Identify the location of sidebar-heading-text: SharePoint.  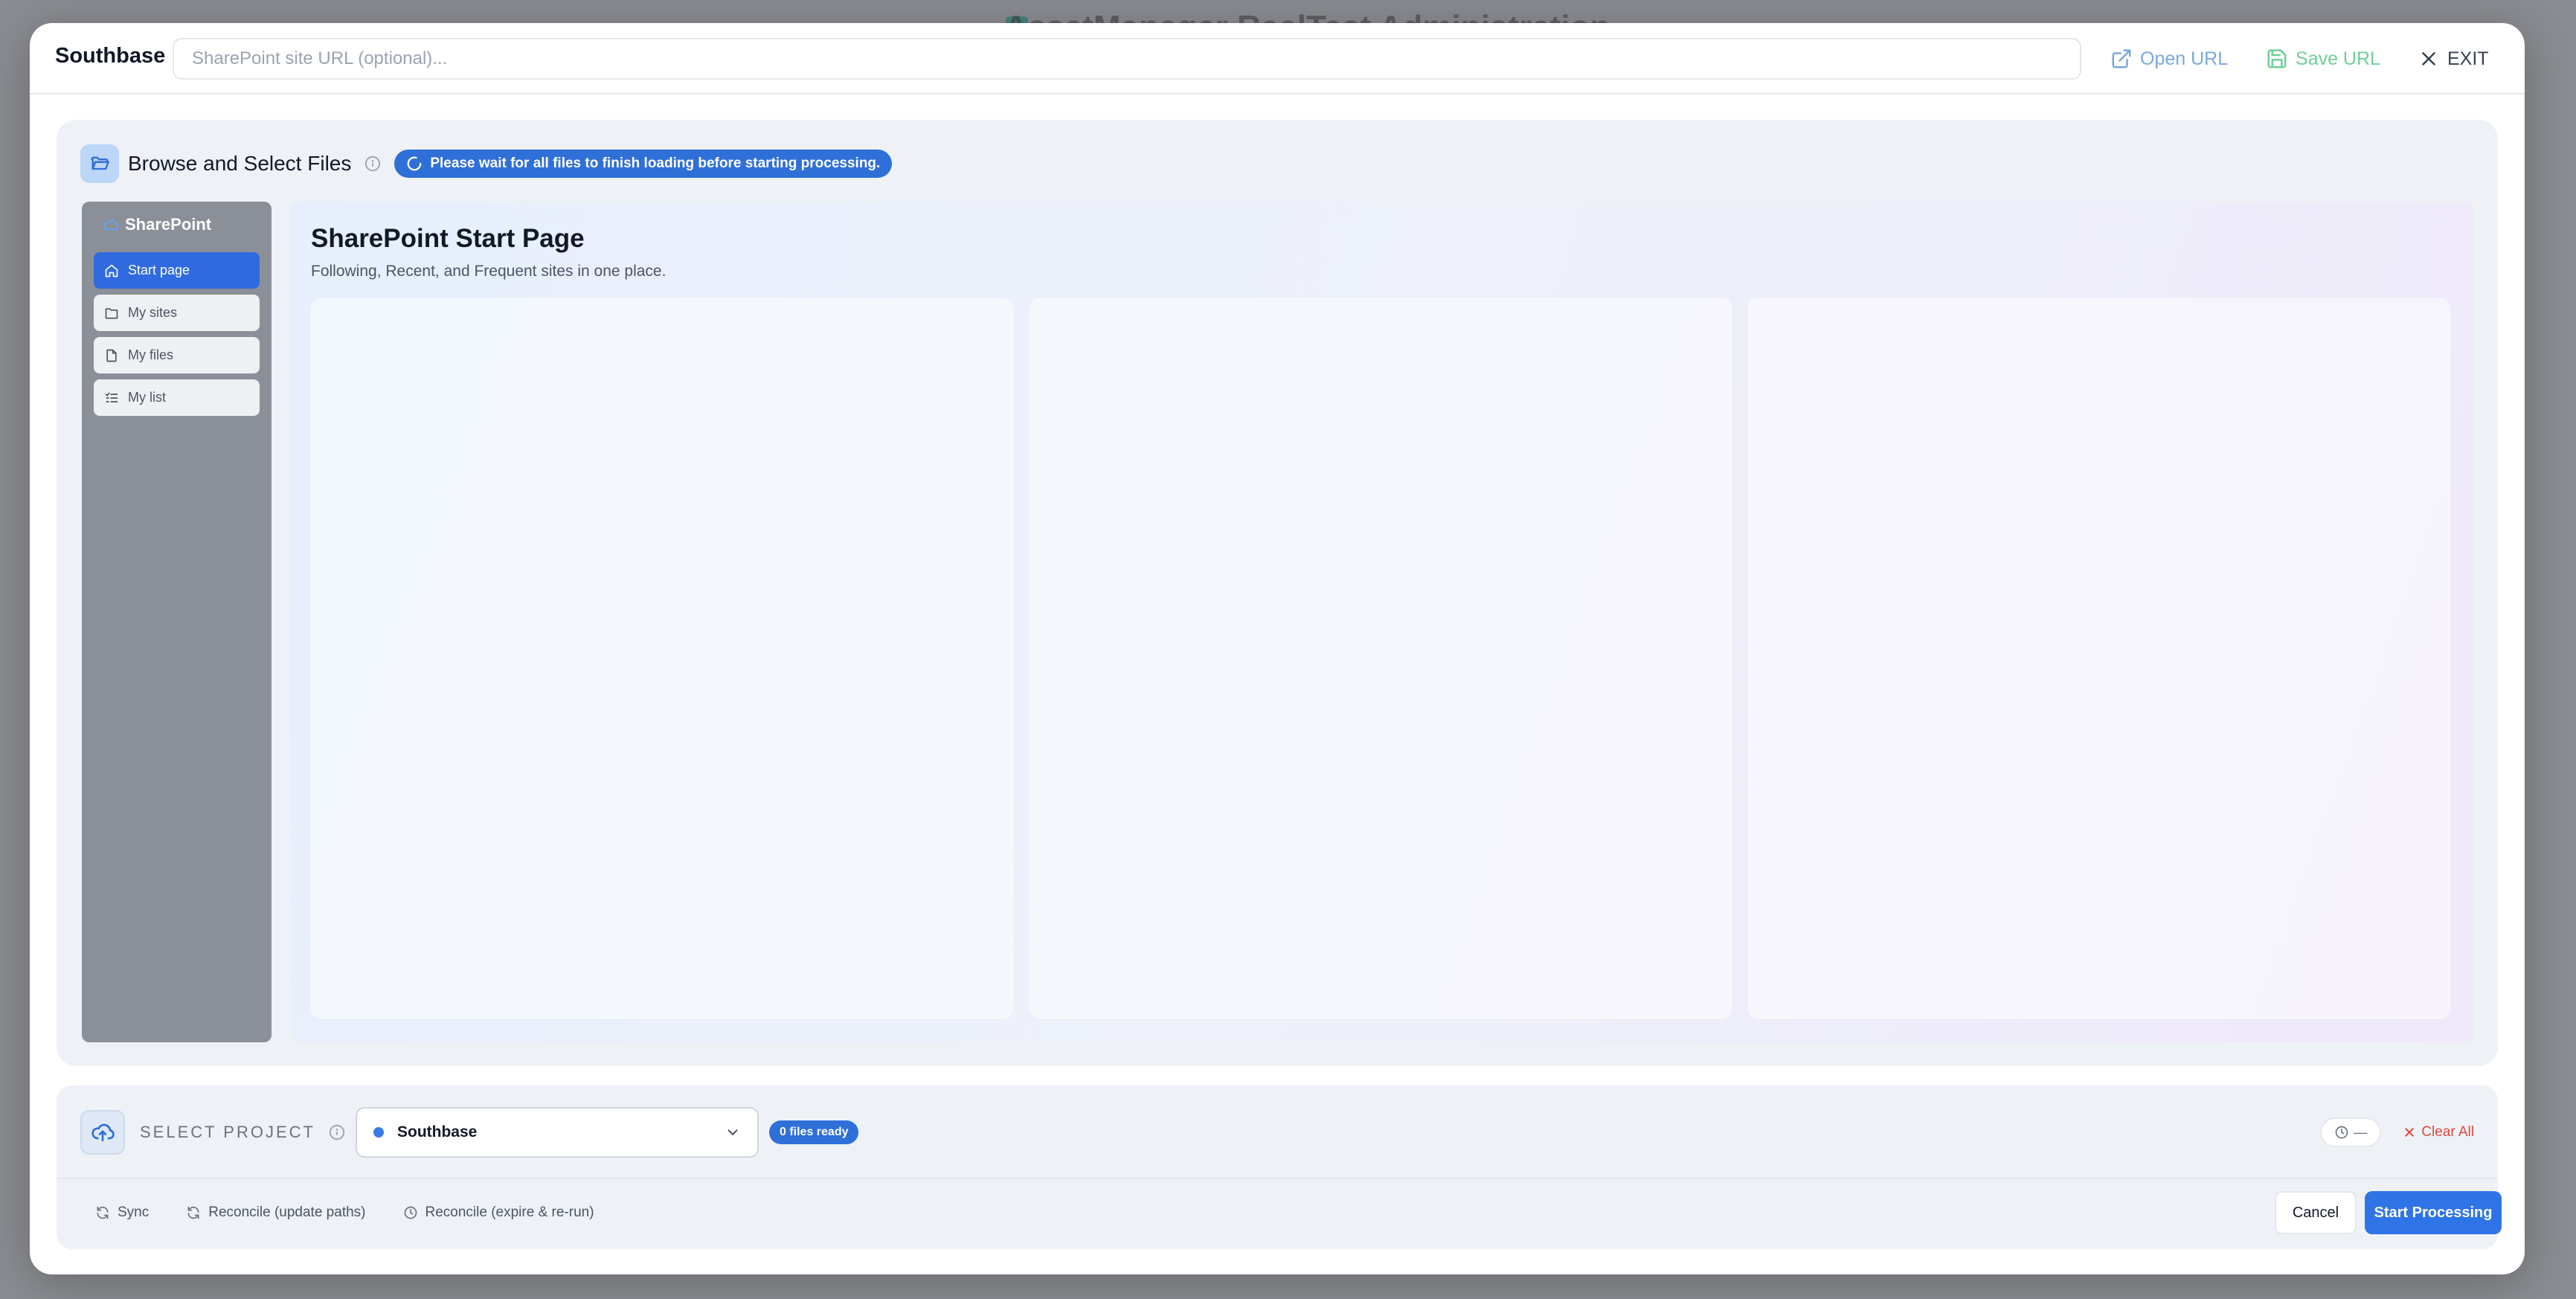
(168, 224).